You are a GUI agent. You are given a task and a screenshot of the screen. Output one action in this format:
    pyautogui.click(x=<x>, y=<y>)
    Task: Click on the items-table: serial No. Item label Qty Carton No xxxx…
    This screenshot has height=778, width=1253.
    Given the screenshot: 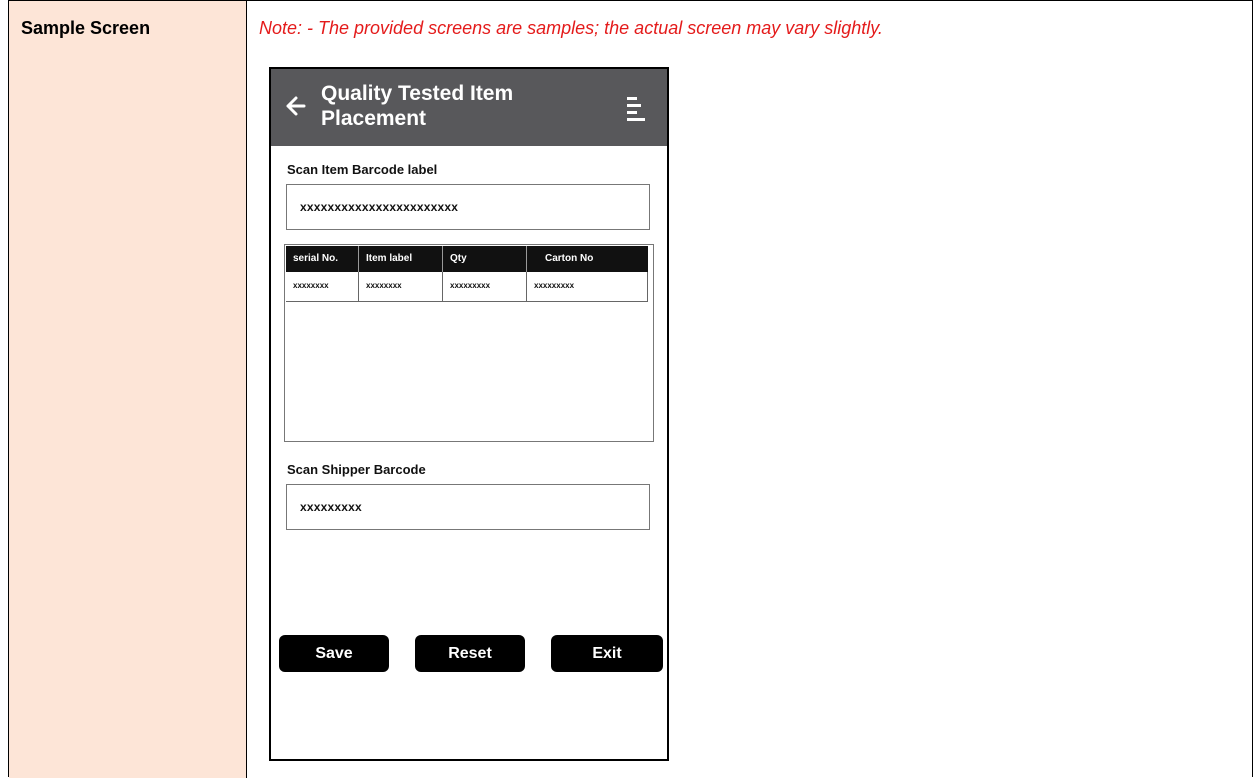 What is the action you would take?
    pyautogui.click(x=469, y=343)
    